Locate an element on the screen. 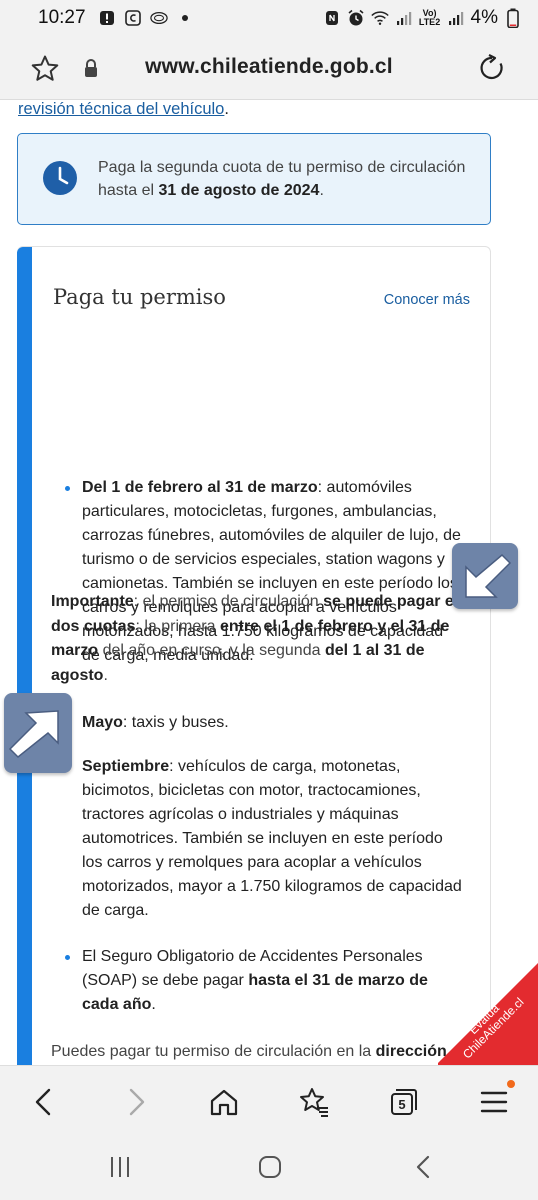 This screenshot has width=538, height=1200. status-left: 10:27 is located at coordinates (116, 18).